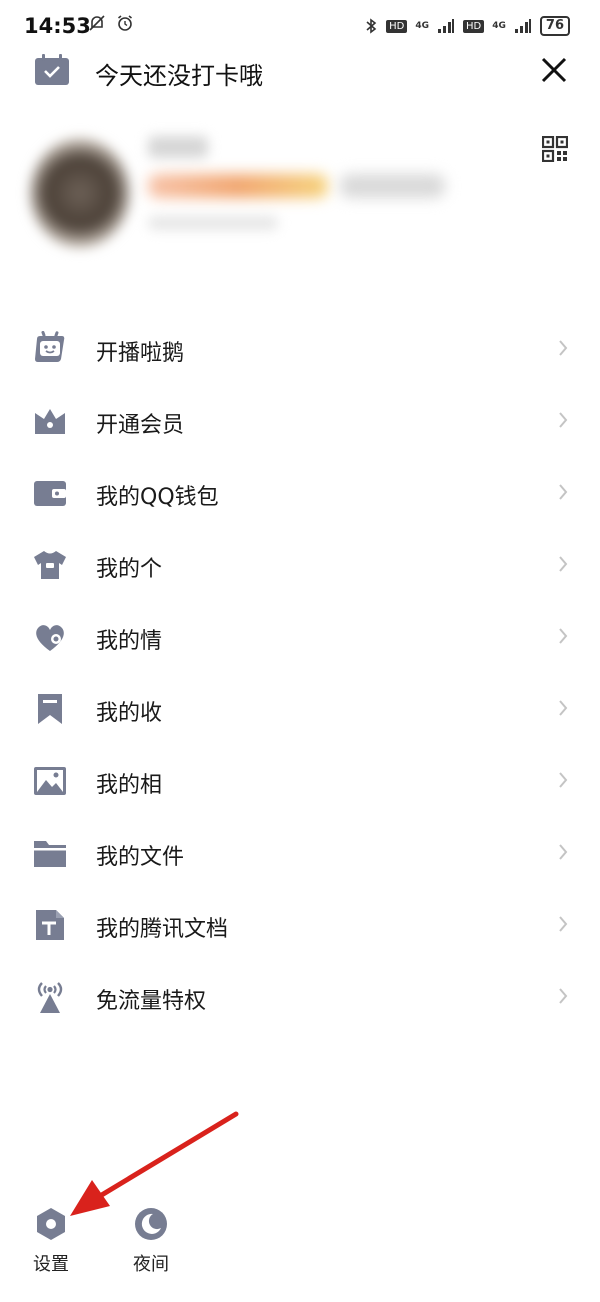  What do you see at coordinates (97, 23) in the screenshot?
I see `mute-bell-icon` at bounding box center [97, 23].